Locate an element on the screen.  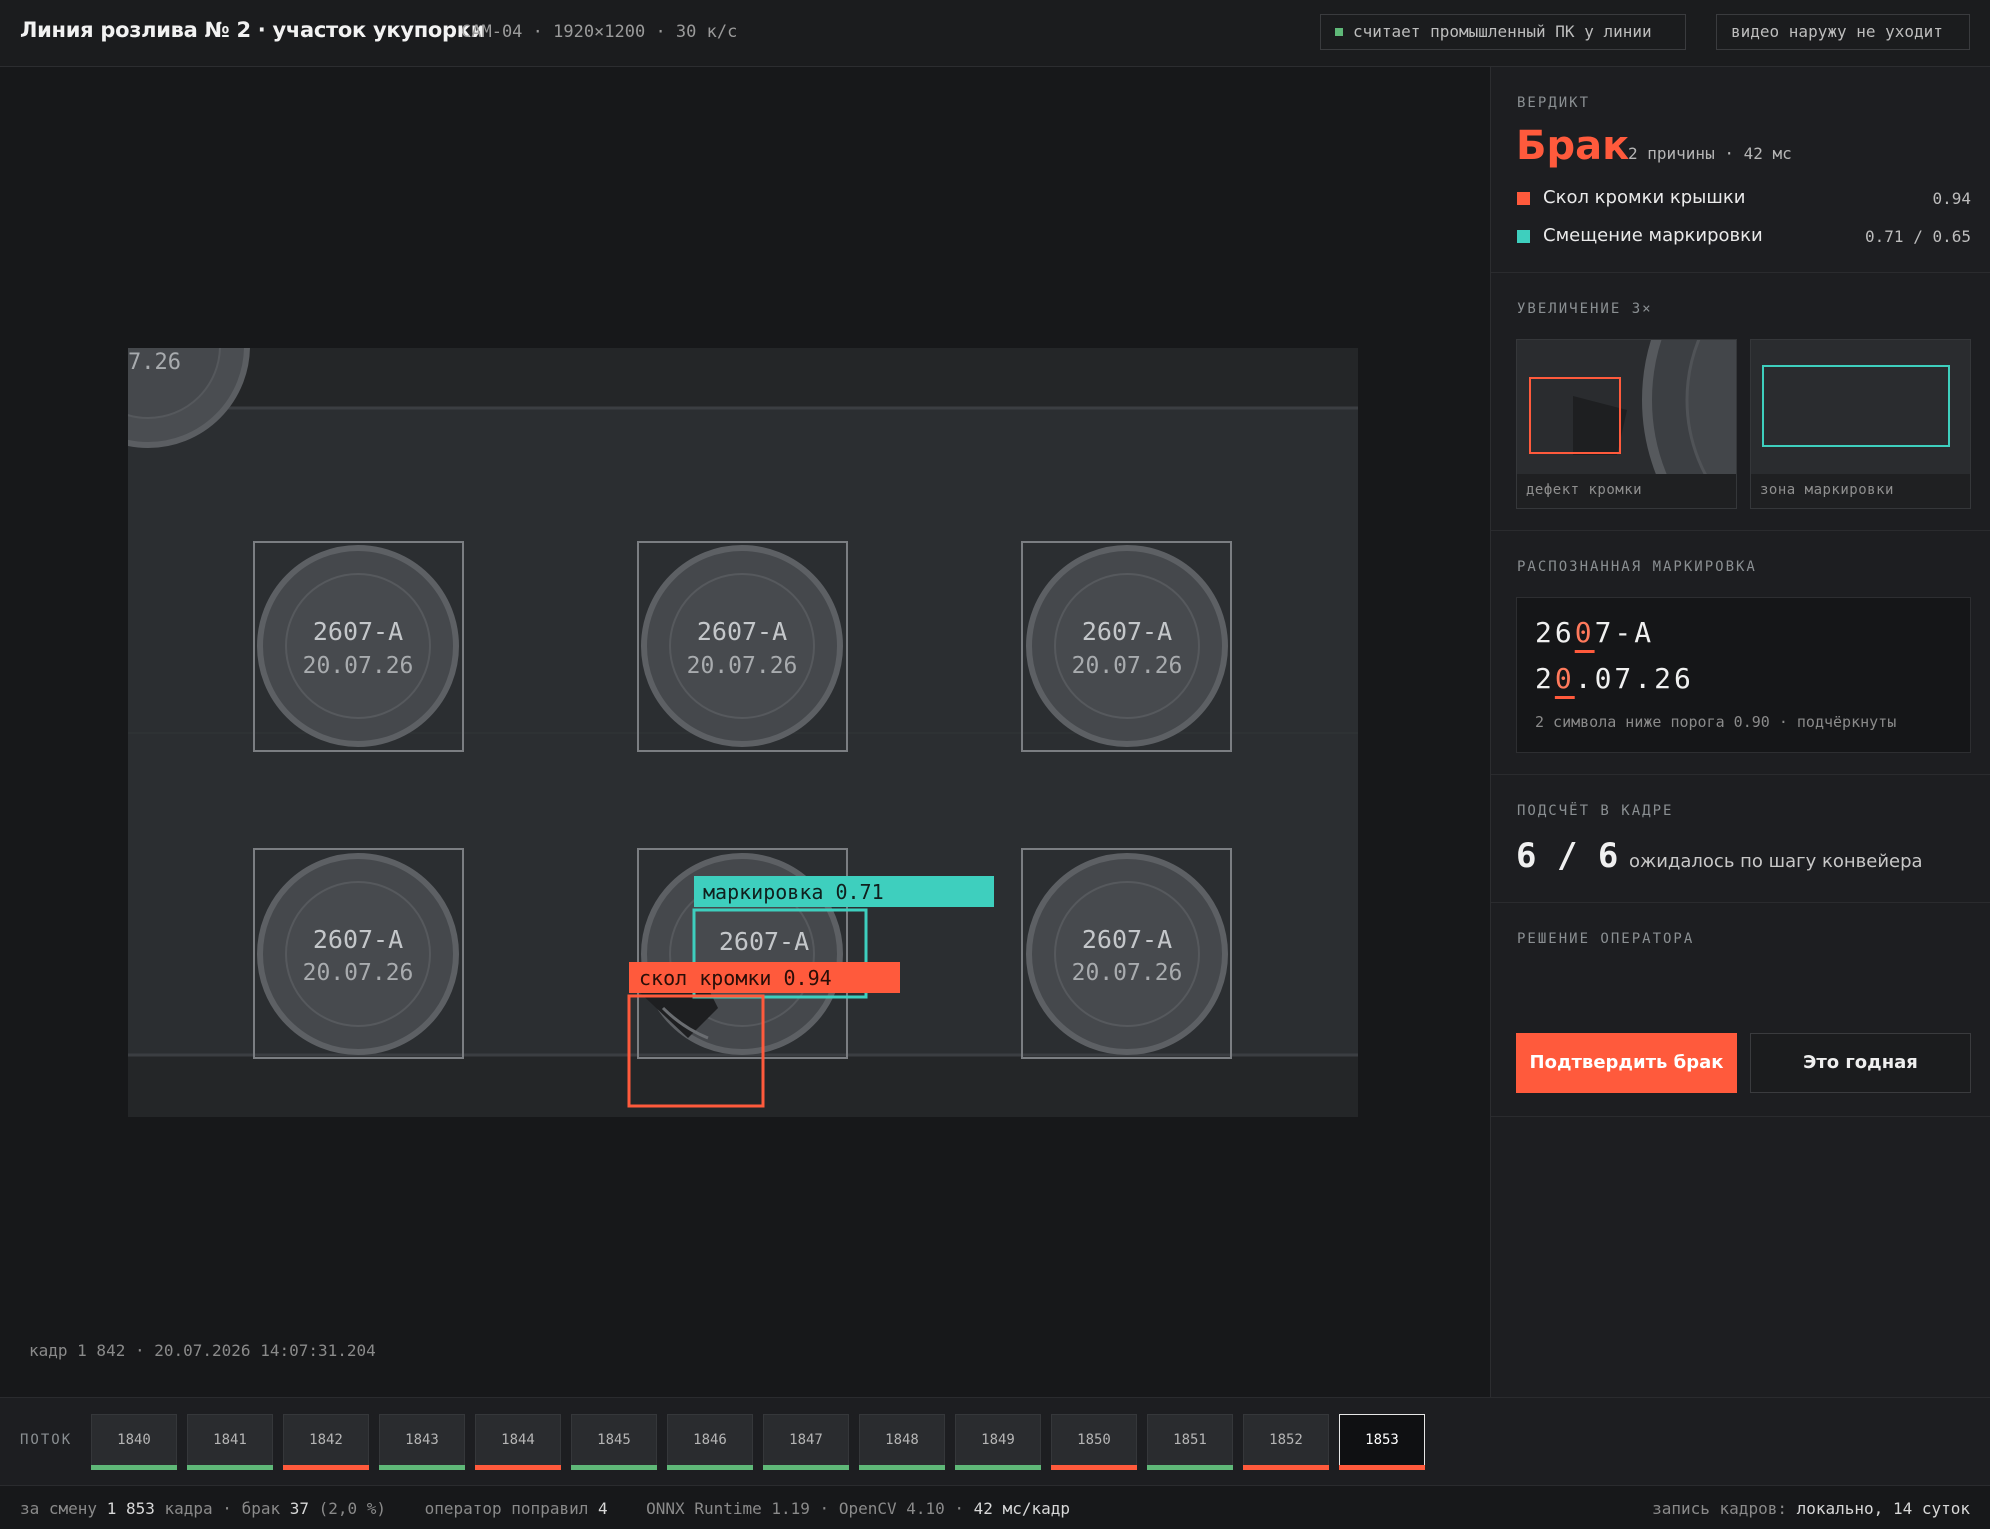
stream-frame-id: 1842 is located at coordinates (326, 1440).